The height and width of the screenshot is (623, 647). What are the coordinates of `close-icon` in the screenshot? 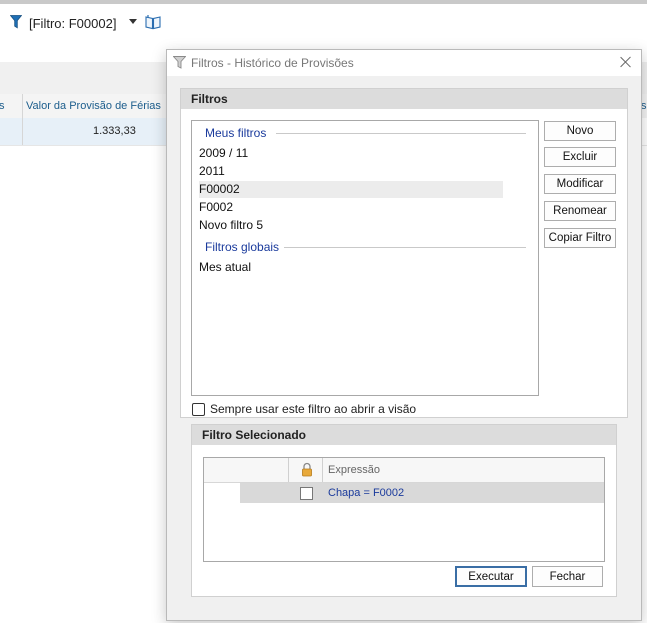 It's located at (626, 62).